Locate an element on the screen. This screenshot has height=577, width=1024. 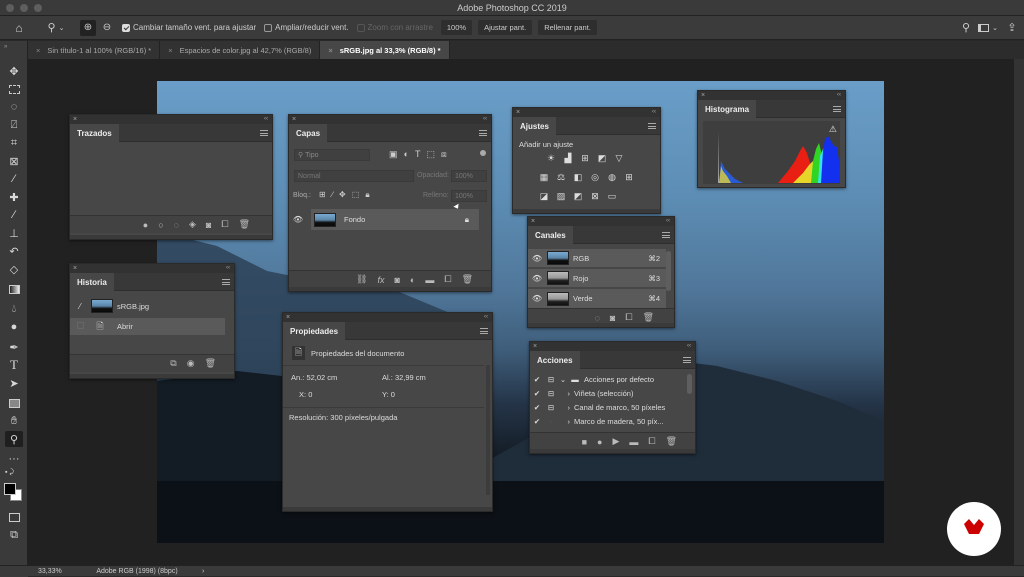
history-snapshot: ⁄ sRGB.jpg is located at coordinates (147, 306).